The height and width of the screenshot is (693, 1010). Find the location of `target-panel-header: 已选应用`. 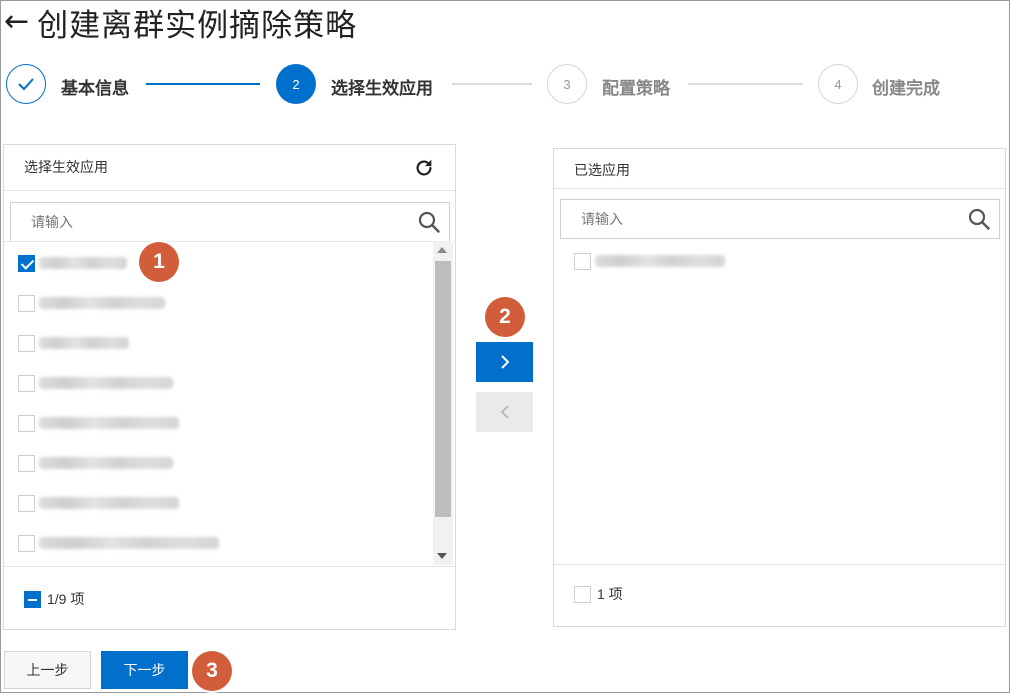

target-panel-header: 已选应用 is located at coordinates (779, 169).